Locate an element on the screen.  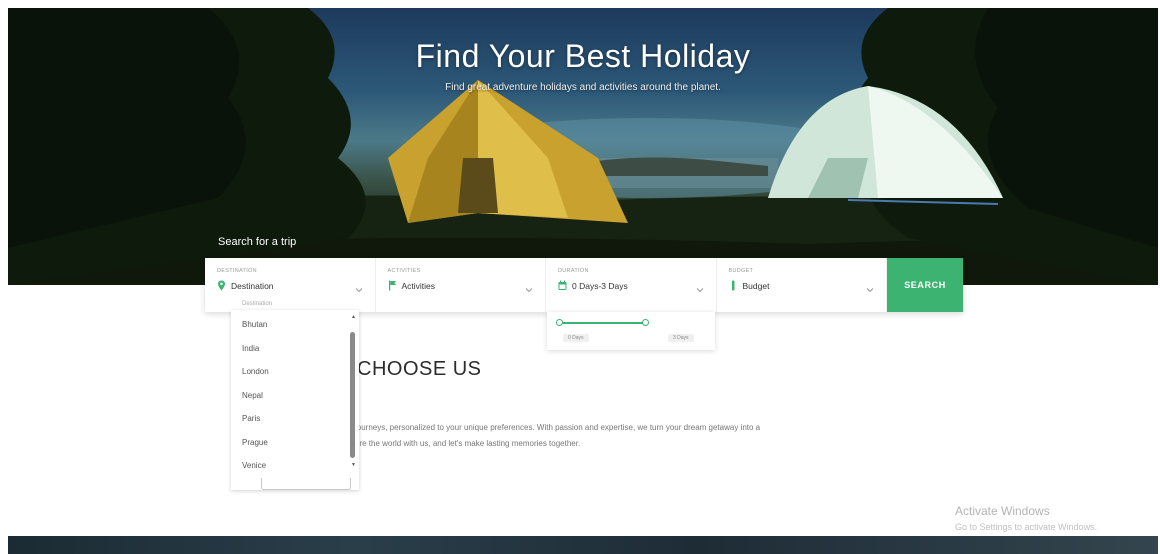
dropdown-option-paris: Paris is located at coordinates (251, 418).